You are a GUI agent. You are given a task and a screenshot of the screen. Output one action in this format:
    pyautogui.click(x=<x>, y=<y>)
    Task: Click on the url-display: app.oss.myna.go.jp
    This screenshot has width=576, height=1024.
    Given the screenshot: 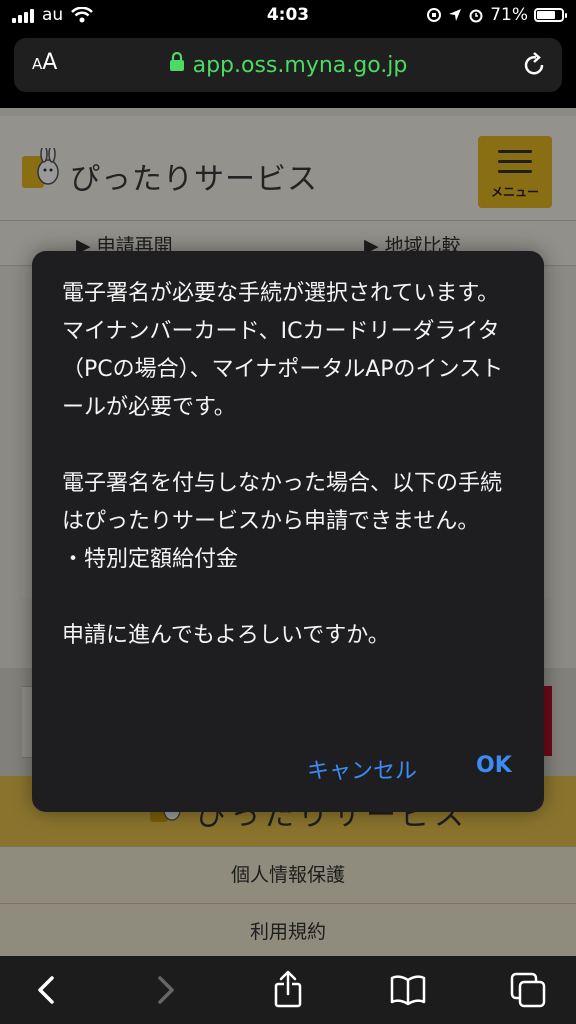 What is the action you would take?
    pyautogui.click(x=288, y=64)
    